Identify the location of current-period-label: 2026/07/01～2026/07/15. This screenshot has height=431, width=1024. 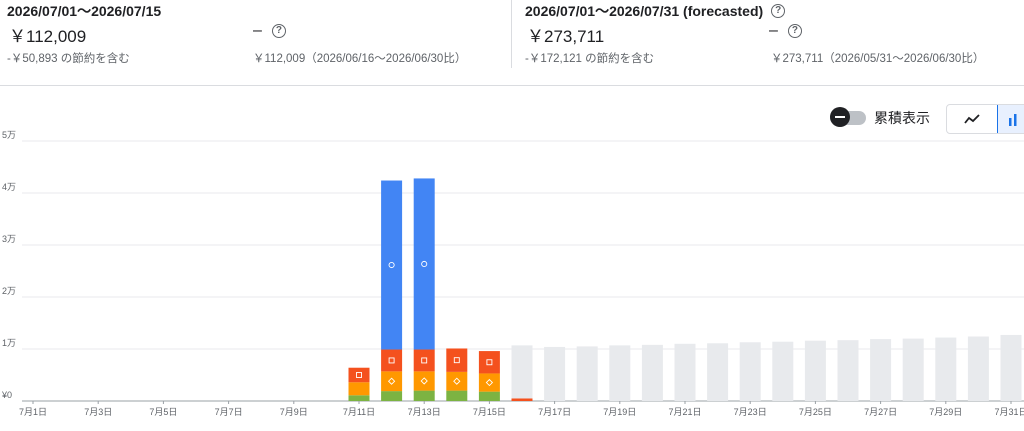
(84, 11).